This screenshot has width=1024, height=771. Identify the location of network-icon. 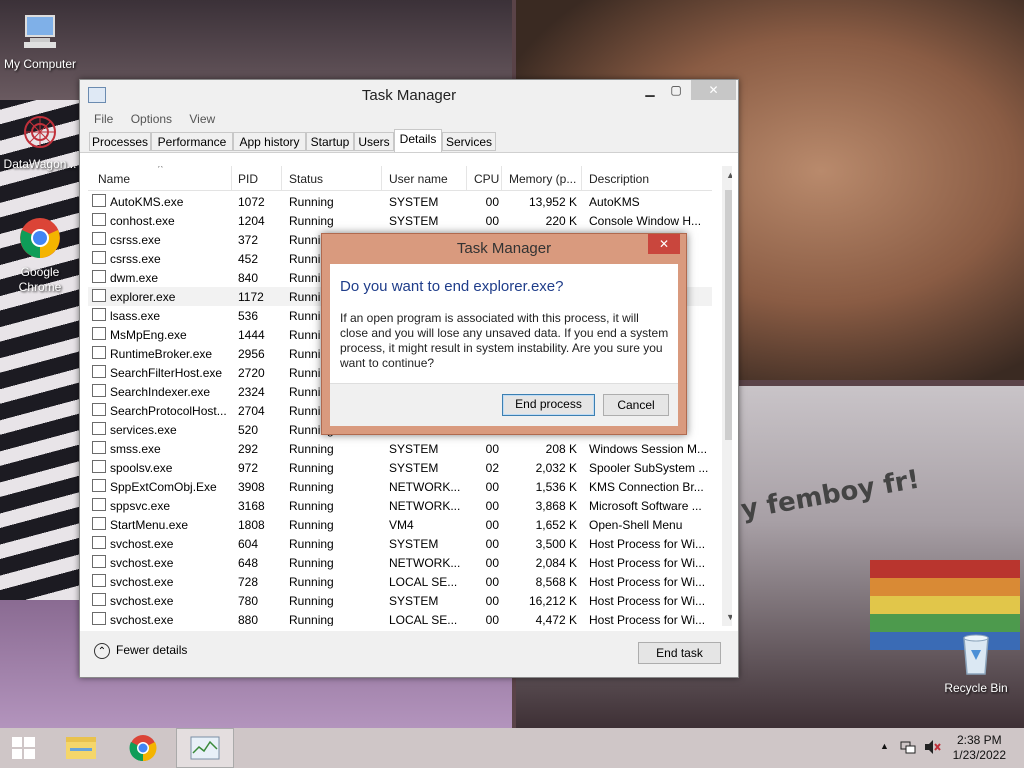
(908, 748).